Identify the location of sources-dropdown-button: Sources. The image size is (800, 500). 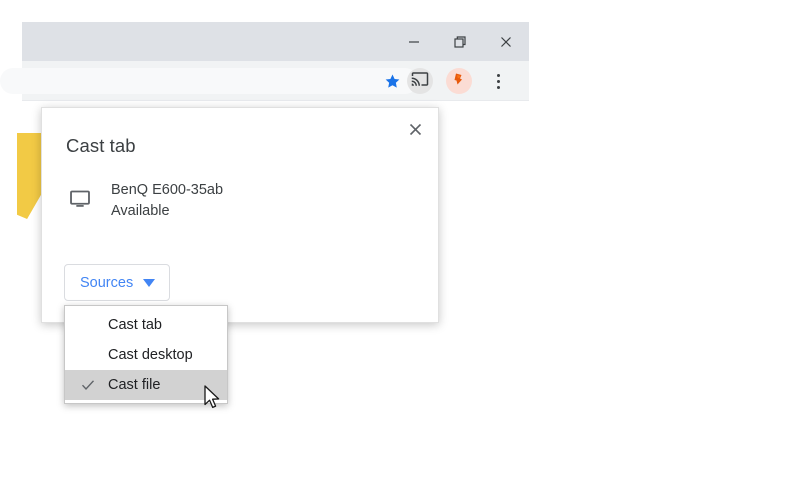
(117, 282).